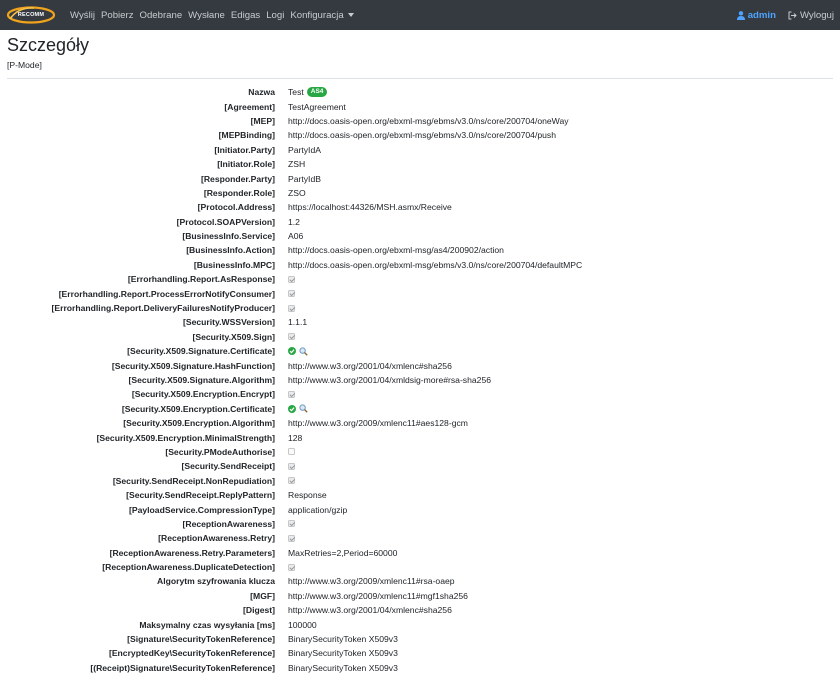  I want to click on detail-value-text: http://www.w3.org/2001/04/xmlenc#sha256, so click(370, 365).